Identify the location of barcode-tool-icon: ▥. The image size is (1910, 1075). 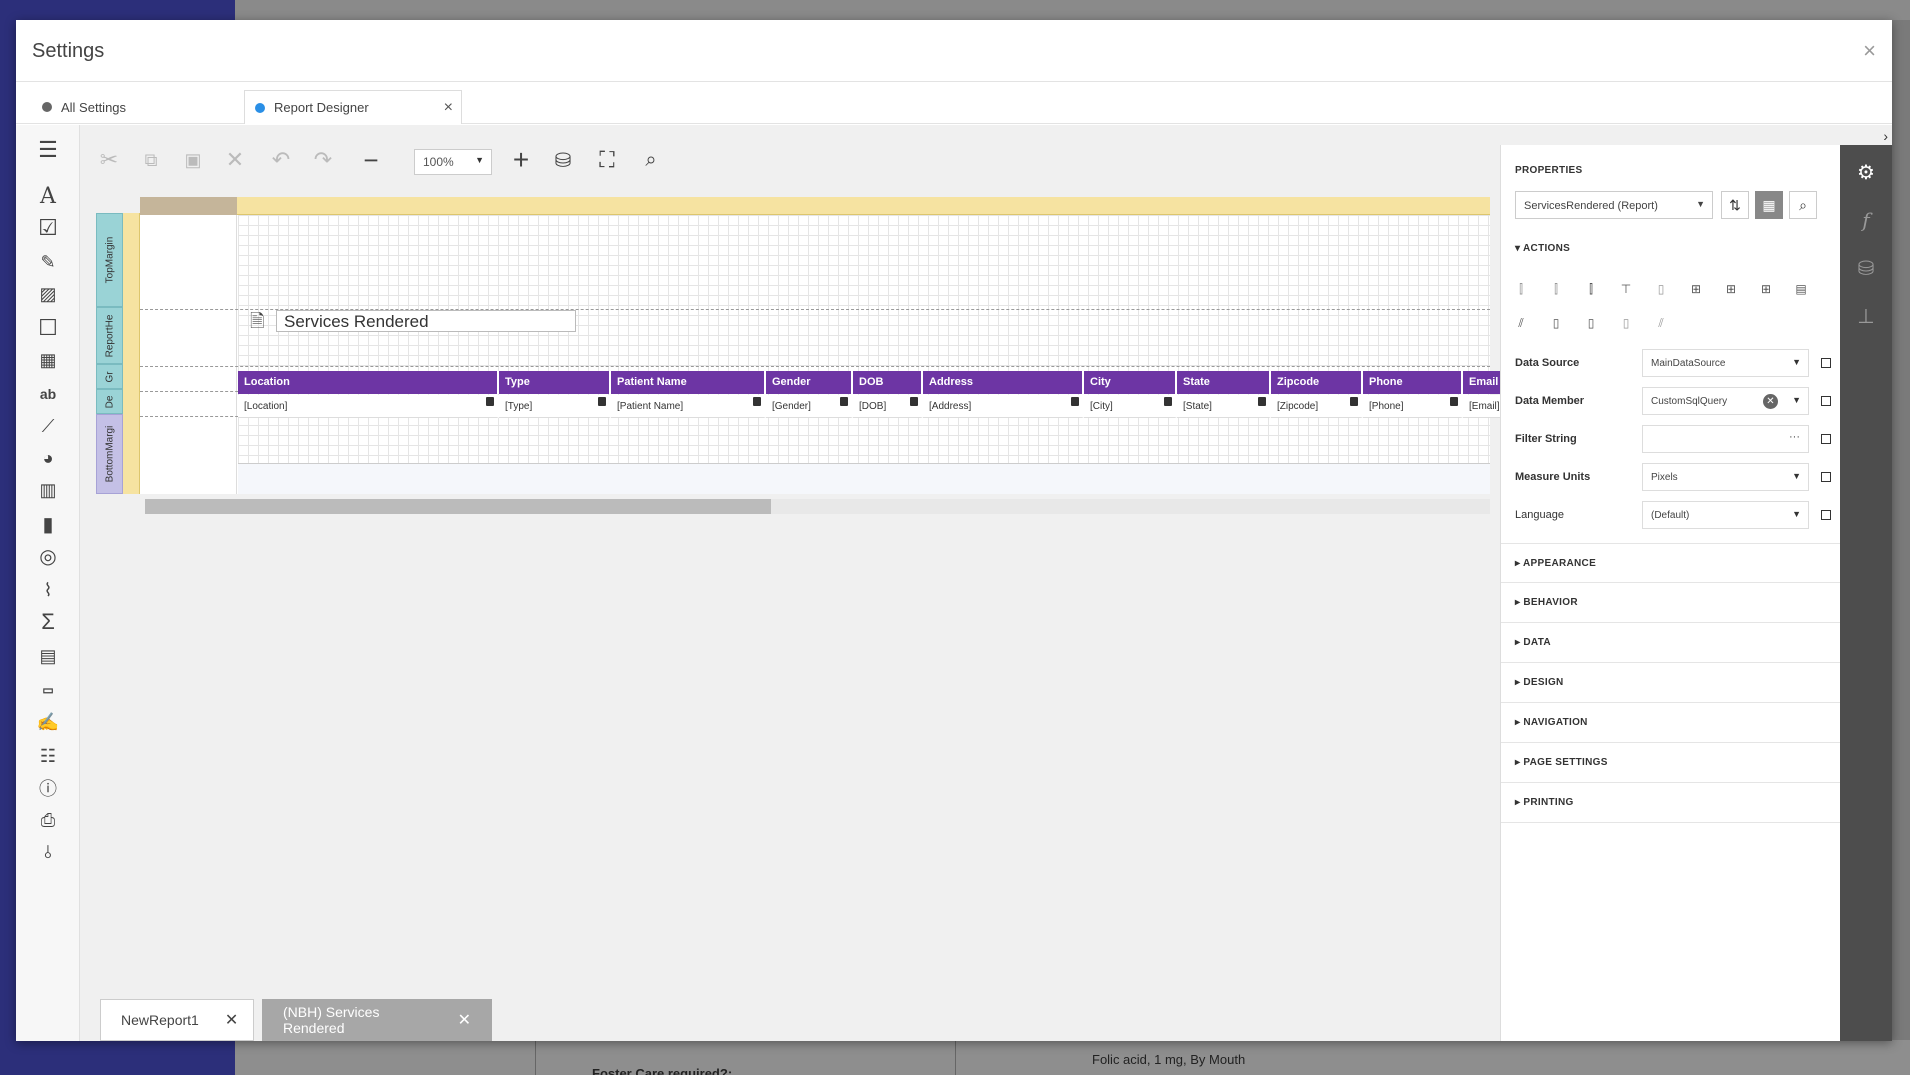
(48, 490).